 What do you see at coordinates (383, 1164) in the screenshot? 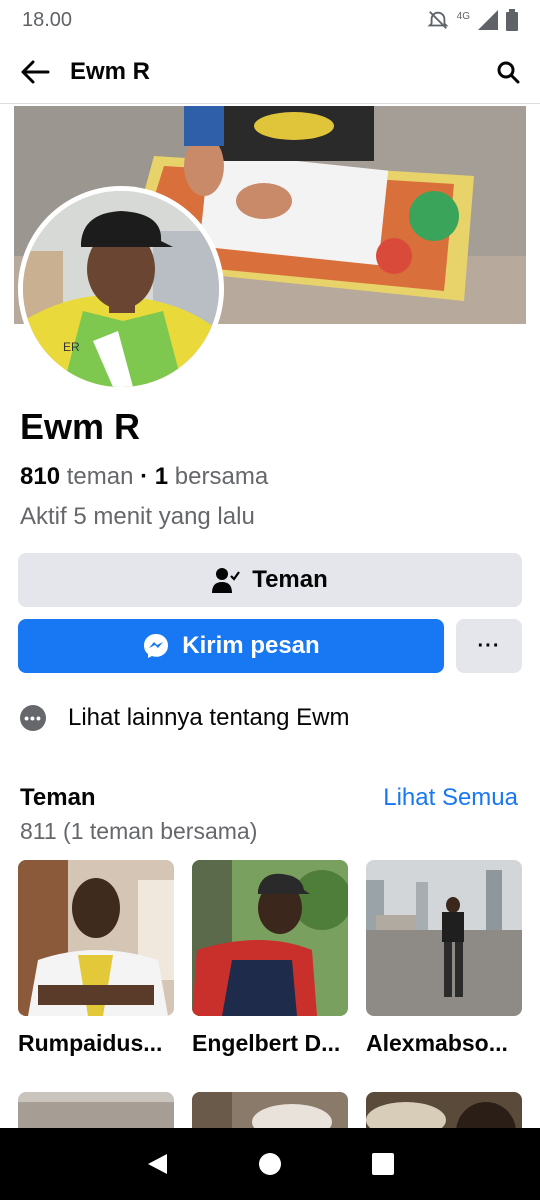
I see `nav-recents-icon` at bounding box center [383, 1164].